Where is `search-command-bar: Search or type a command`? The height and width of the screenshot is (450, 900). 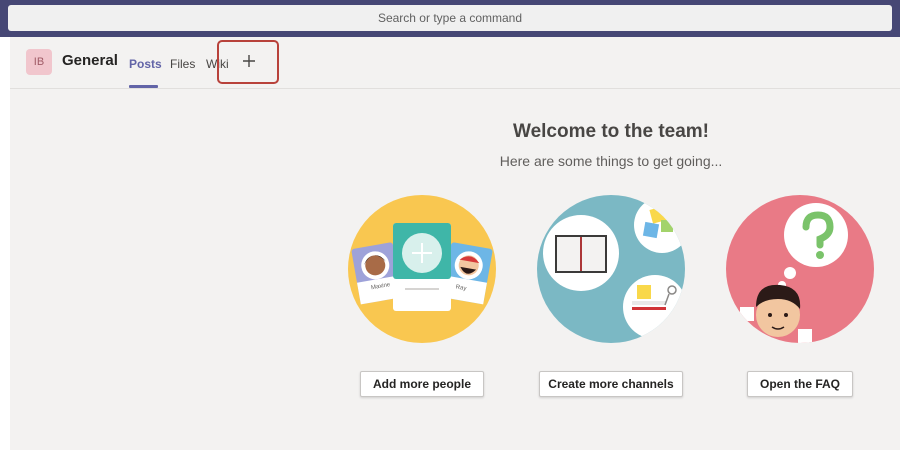
search-command-bar: Search or type a command is located at coordinates (450, 18).